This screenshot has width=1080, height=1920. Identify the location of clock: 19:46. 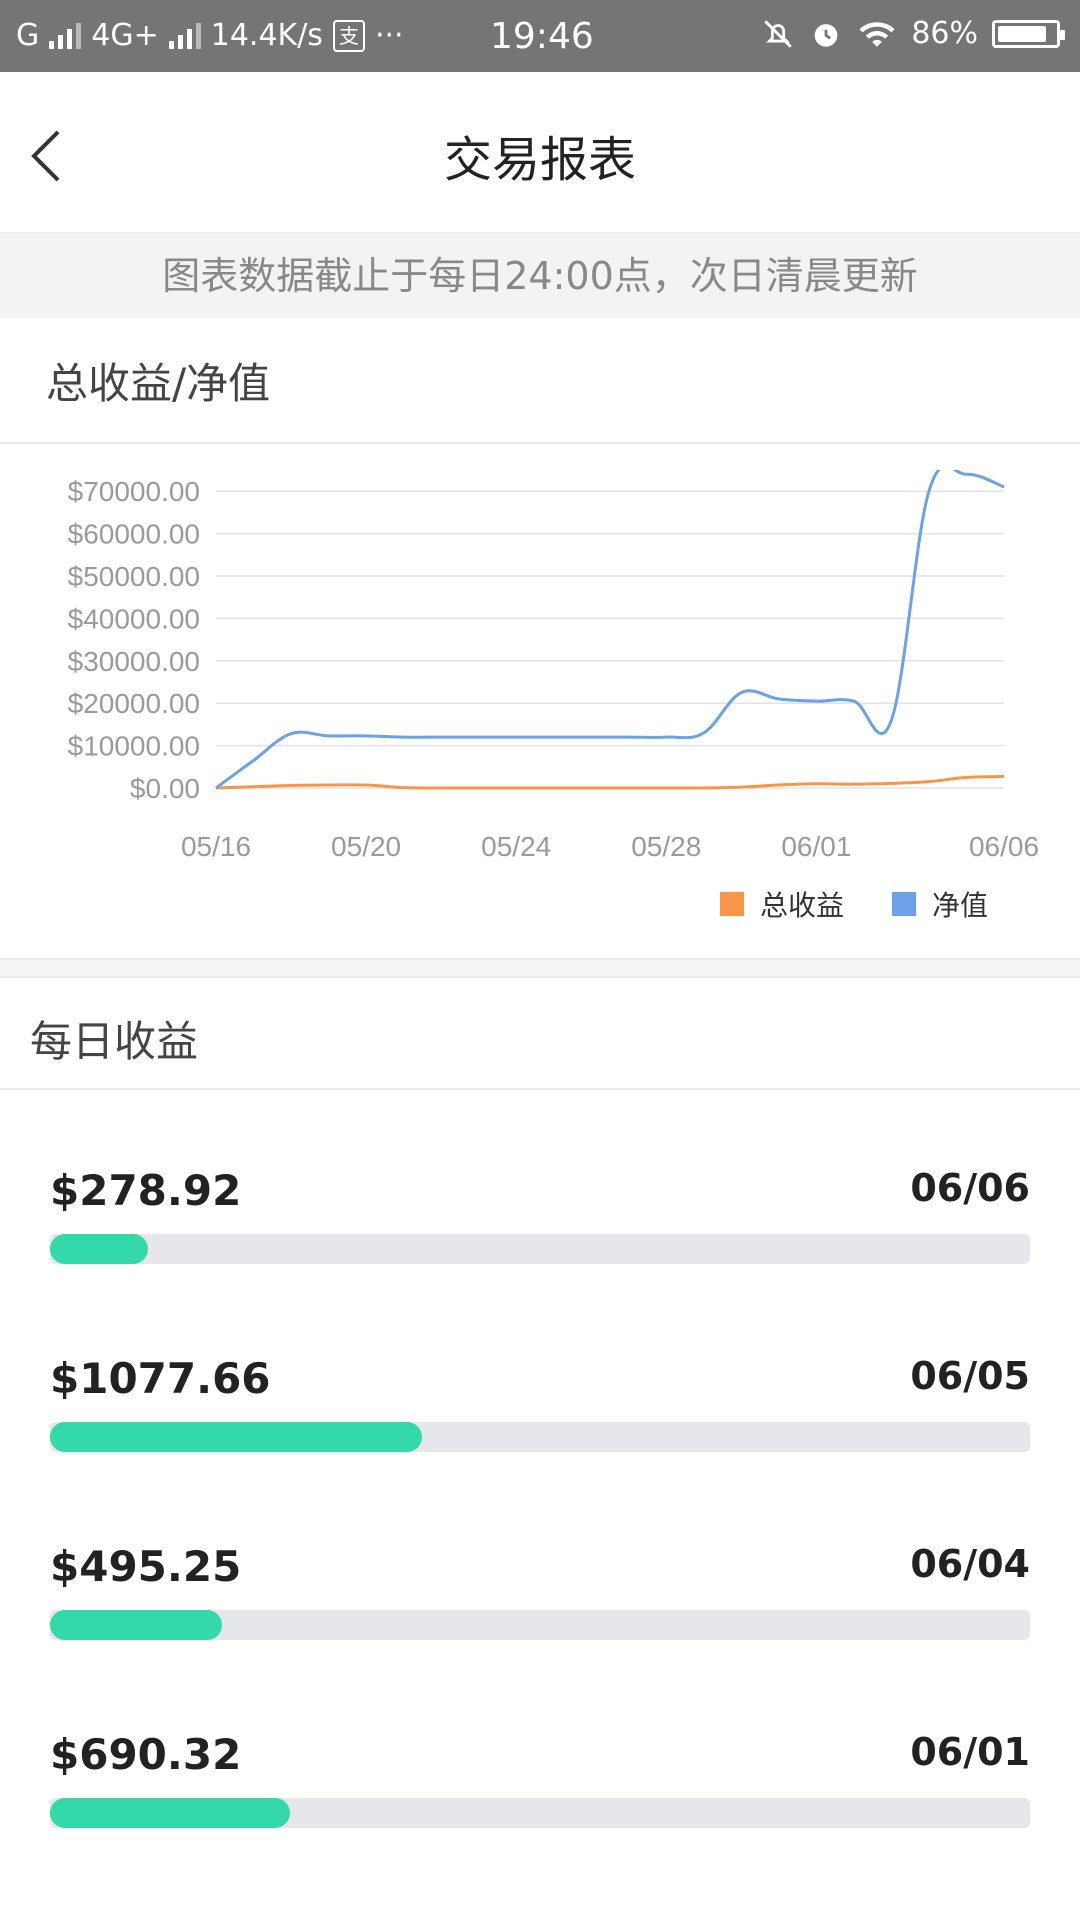
(542, 36).